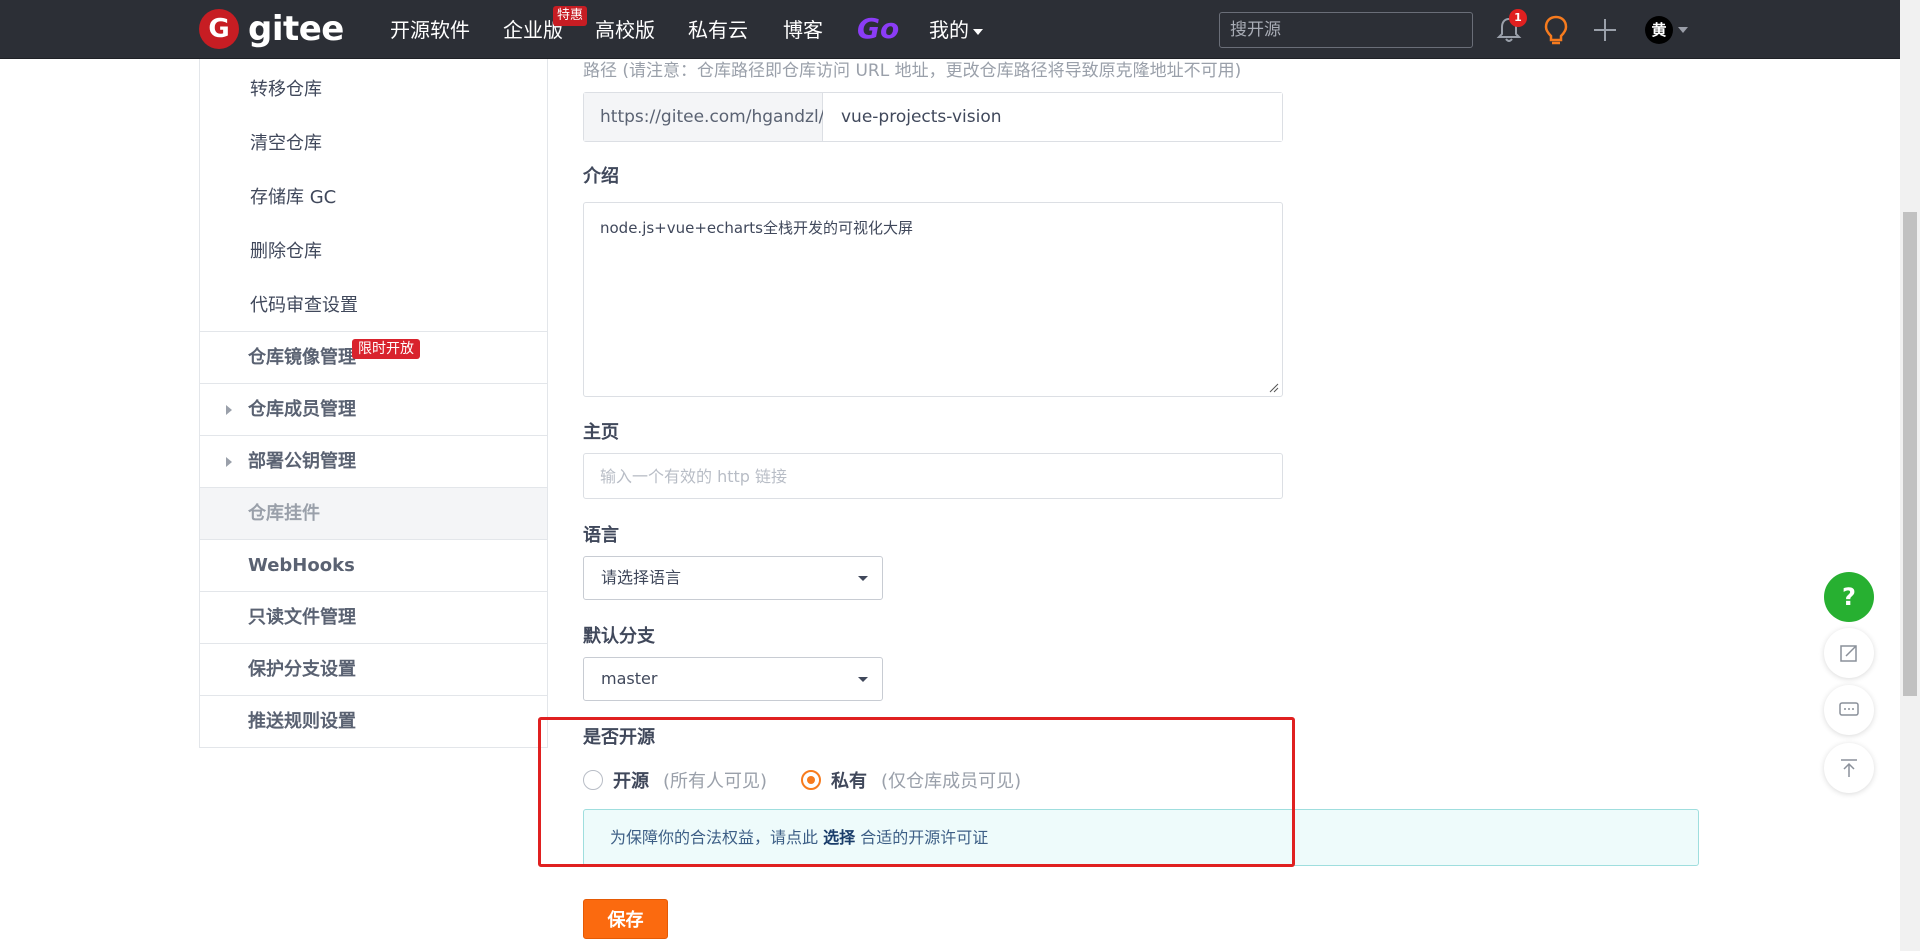 The width and height of the screenshot is (1920, 951). Describe the element at coordinates (373, 409) in the screenshot. I see `sidebar-item-members: 仓库成员管理` at that location.